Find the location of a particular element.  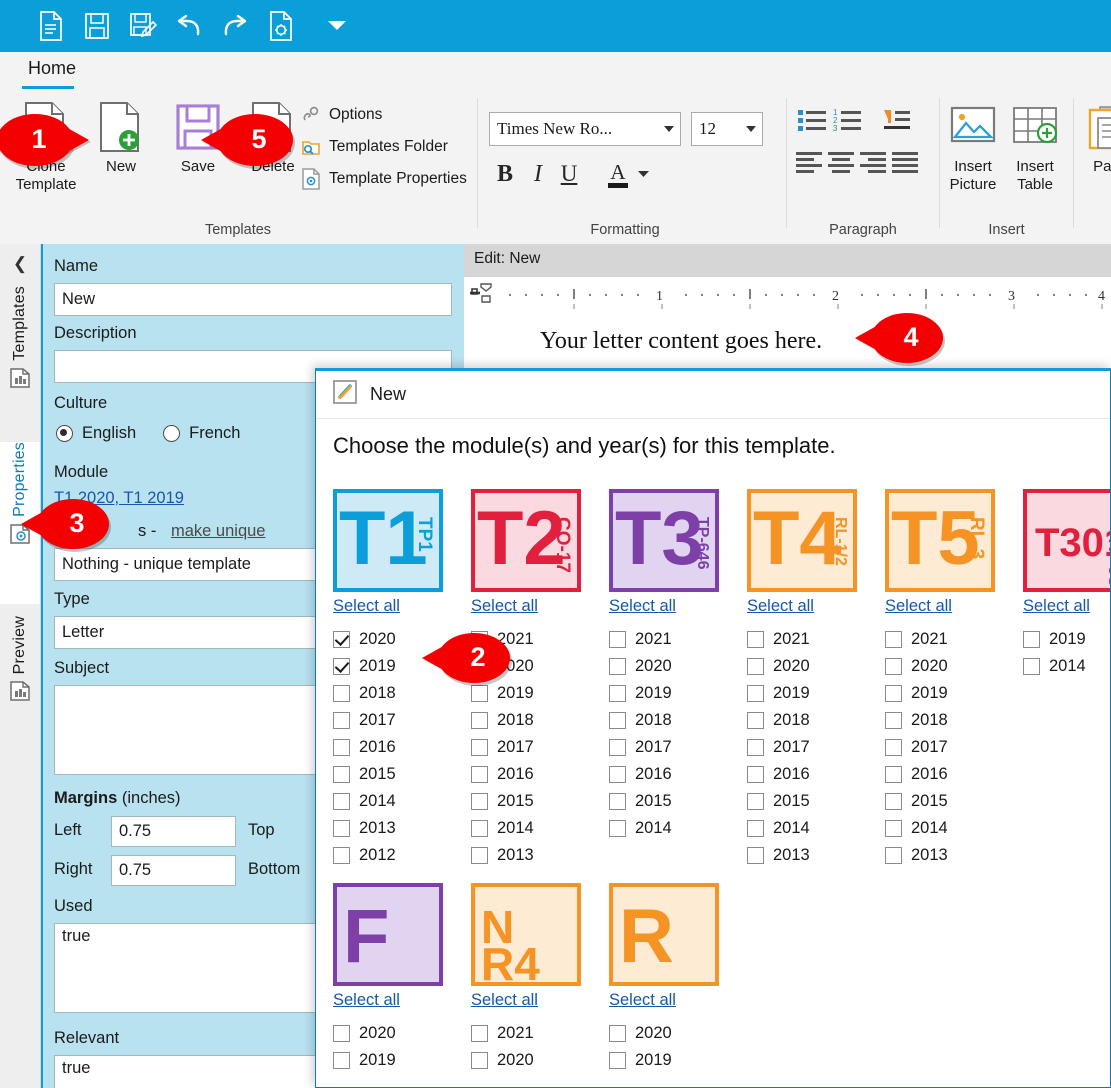

save-icon is located at coordinates (97, 26).